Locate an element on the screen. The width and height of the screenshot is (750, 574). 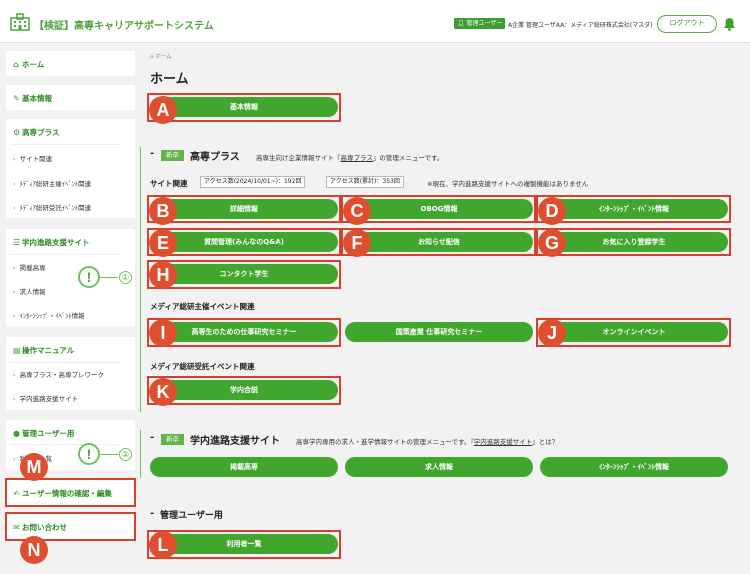
app-title: 【検証】高専キャリアサポートシステム is located at coordinates (124, 26).